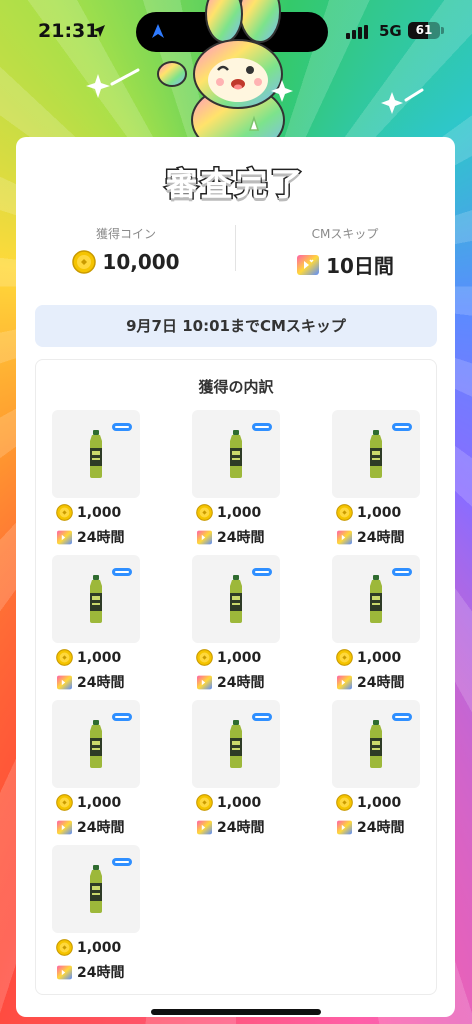 Image resolution: width=472 pixels, height=1024 pixels. What do you see at coordinates (360, 266) in the screenshot?
I see `cm-skip-summary-value: 10日間` at bounding box center [360, 266].